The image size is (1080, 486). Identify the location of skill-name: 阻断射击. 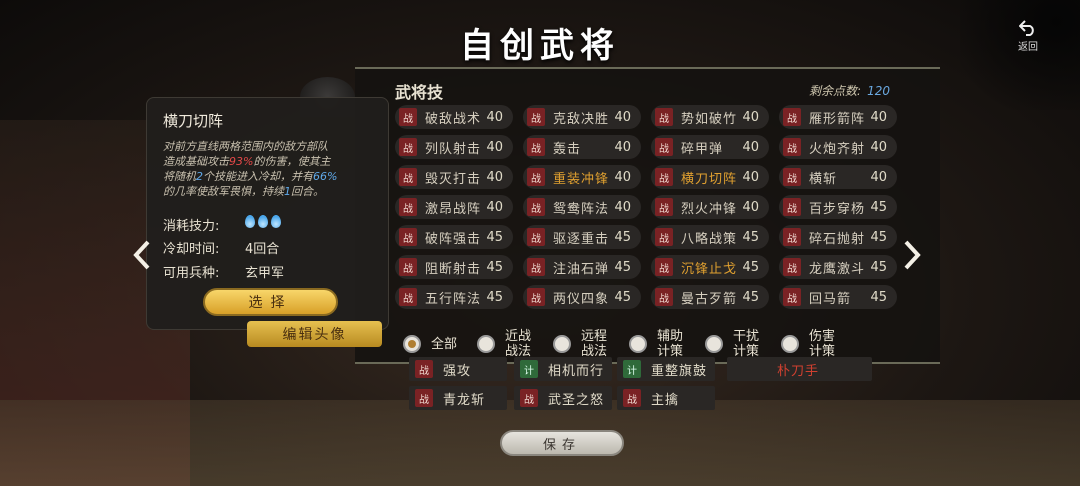
(453, 269).